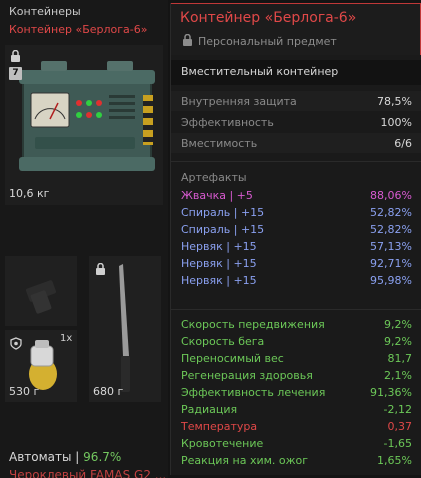  Describe the element at coordinates (41, 297) in the screenshot. I see `magazine-icon` at that location.